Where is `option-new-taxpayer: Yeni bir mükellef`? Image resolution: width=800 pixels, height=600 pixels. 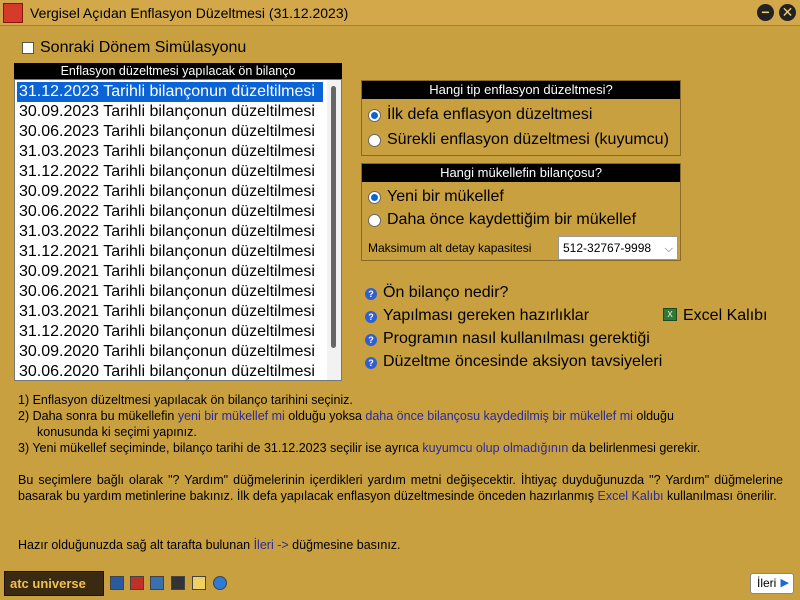
option-new-taxpayer: Yeni bir mükellef is located at coordinates (445, 197).